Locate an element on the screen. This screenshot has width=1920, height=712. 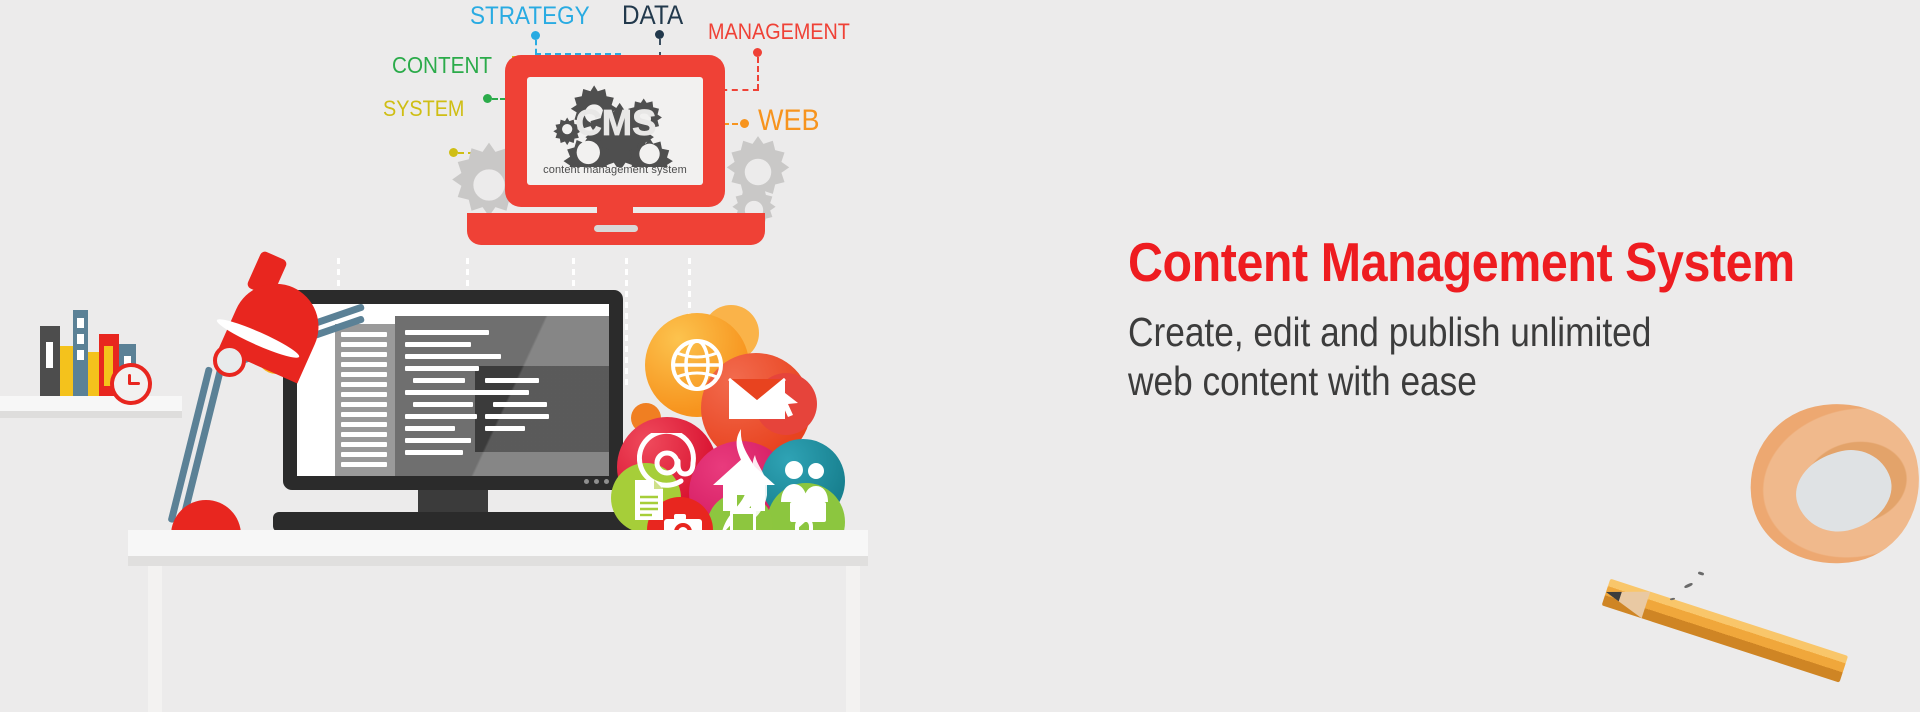
document-icon-svg is located at coordinates (649, 500).